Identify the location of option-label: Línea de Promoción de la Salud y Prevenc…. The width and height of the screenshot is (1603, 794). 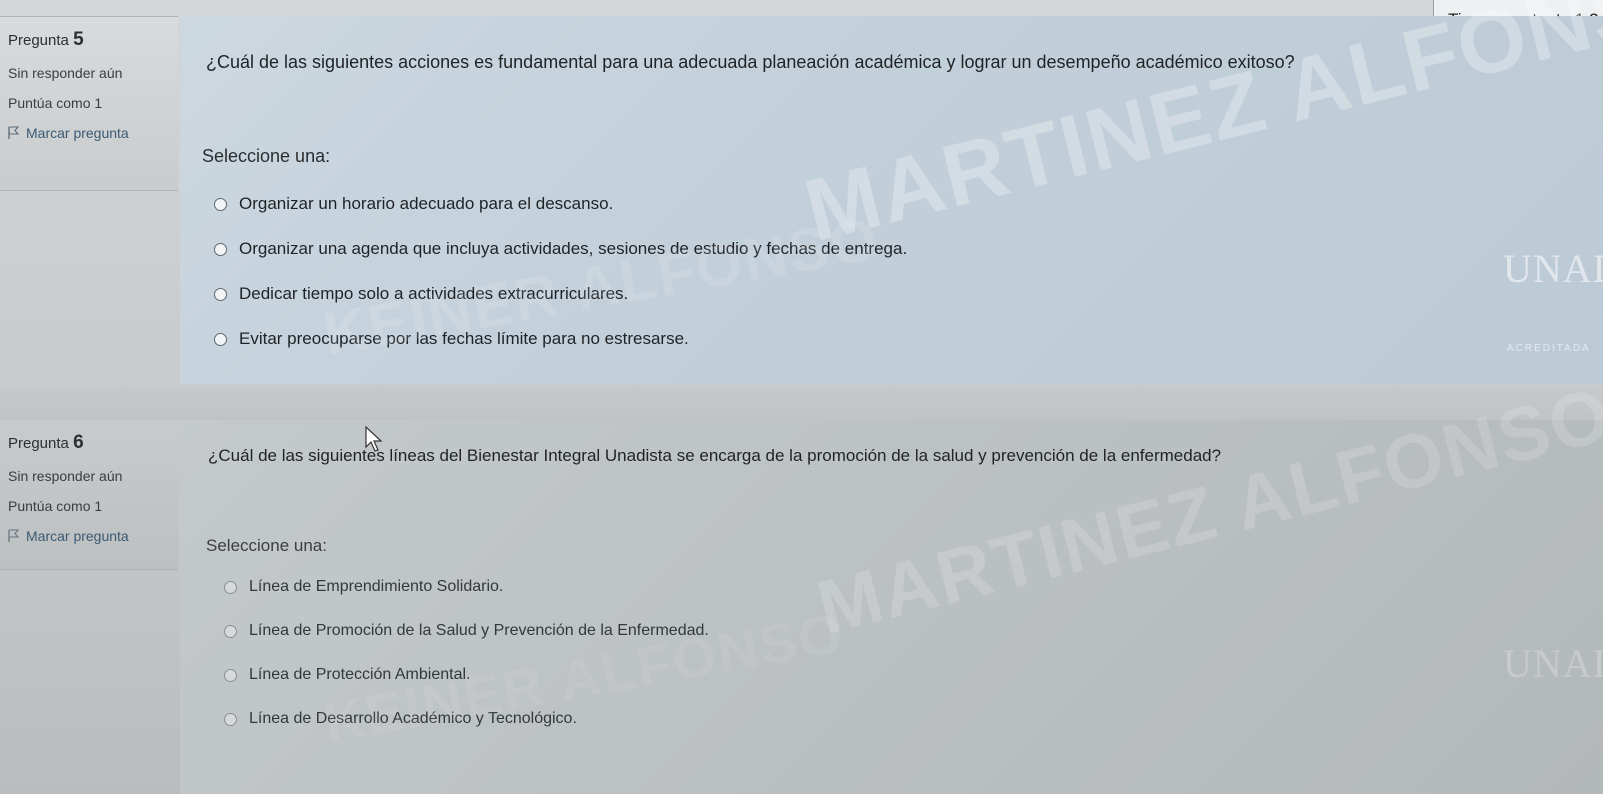
(479, 630).